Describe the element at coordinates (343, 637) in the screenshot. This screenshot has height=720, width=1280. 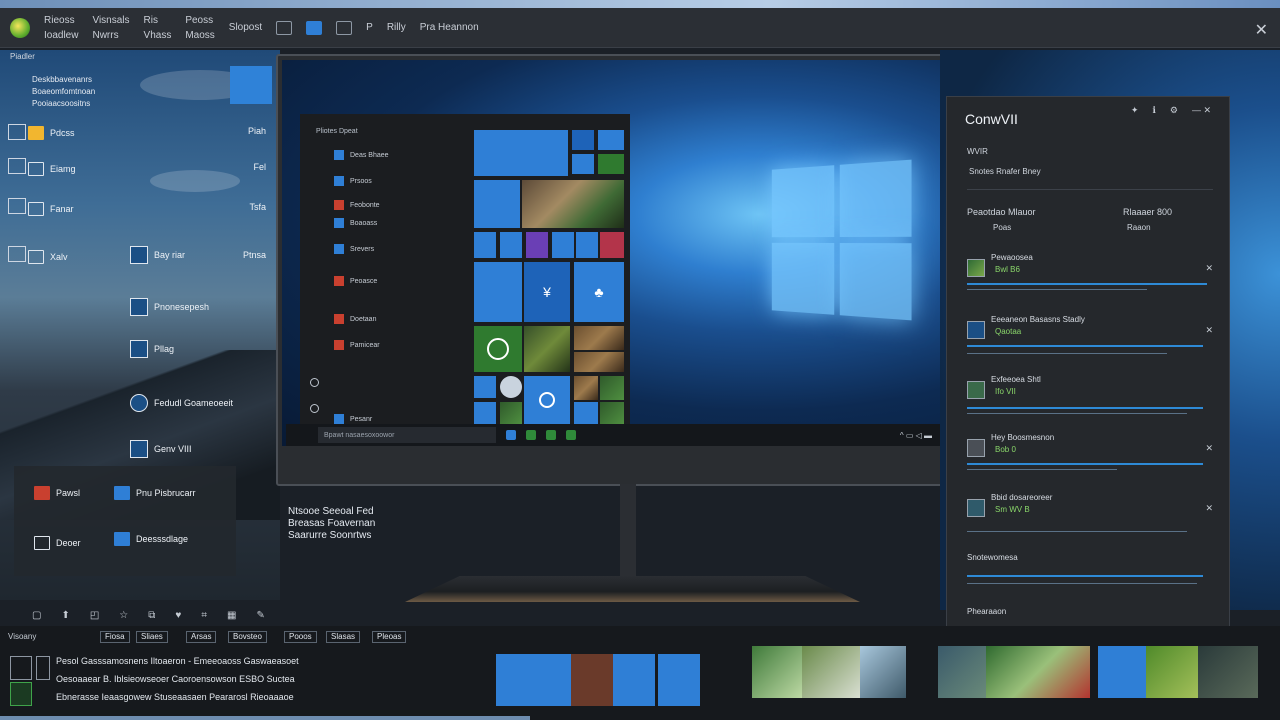
I see `filter-chip: Slasas` at that location.